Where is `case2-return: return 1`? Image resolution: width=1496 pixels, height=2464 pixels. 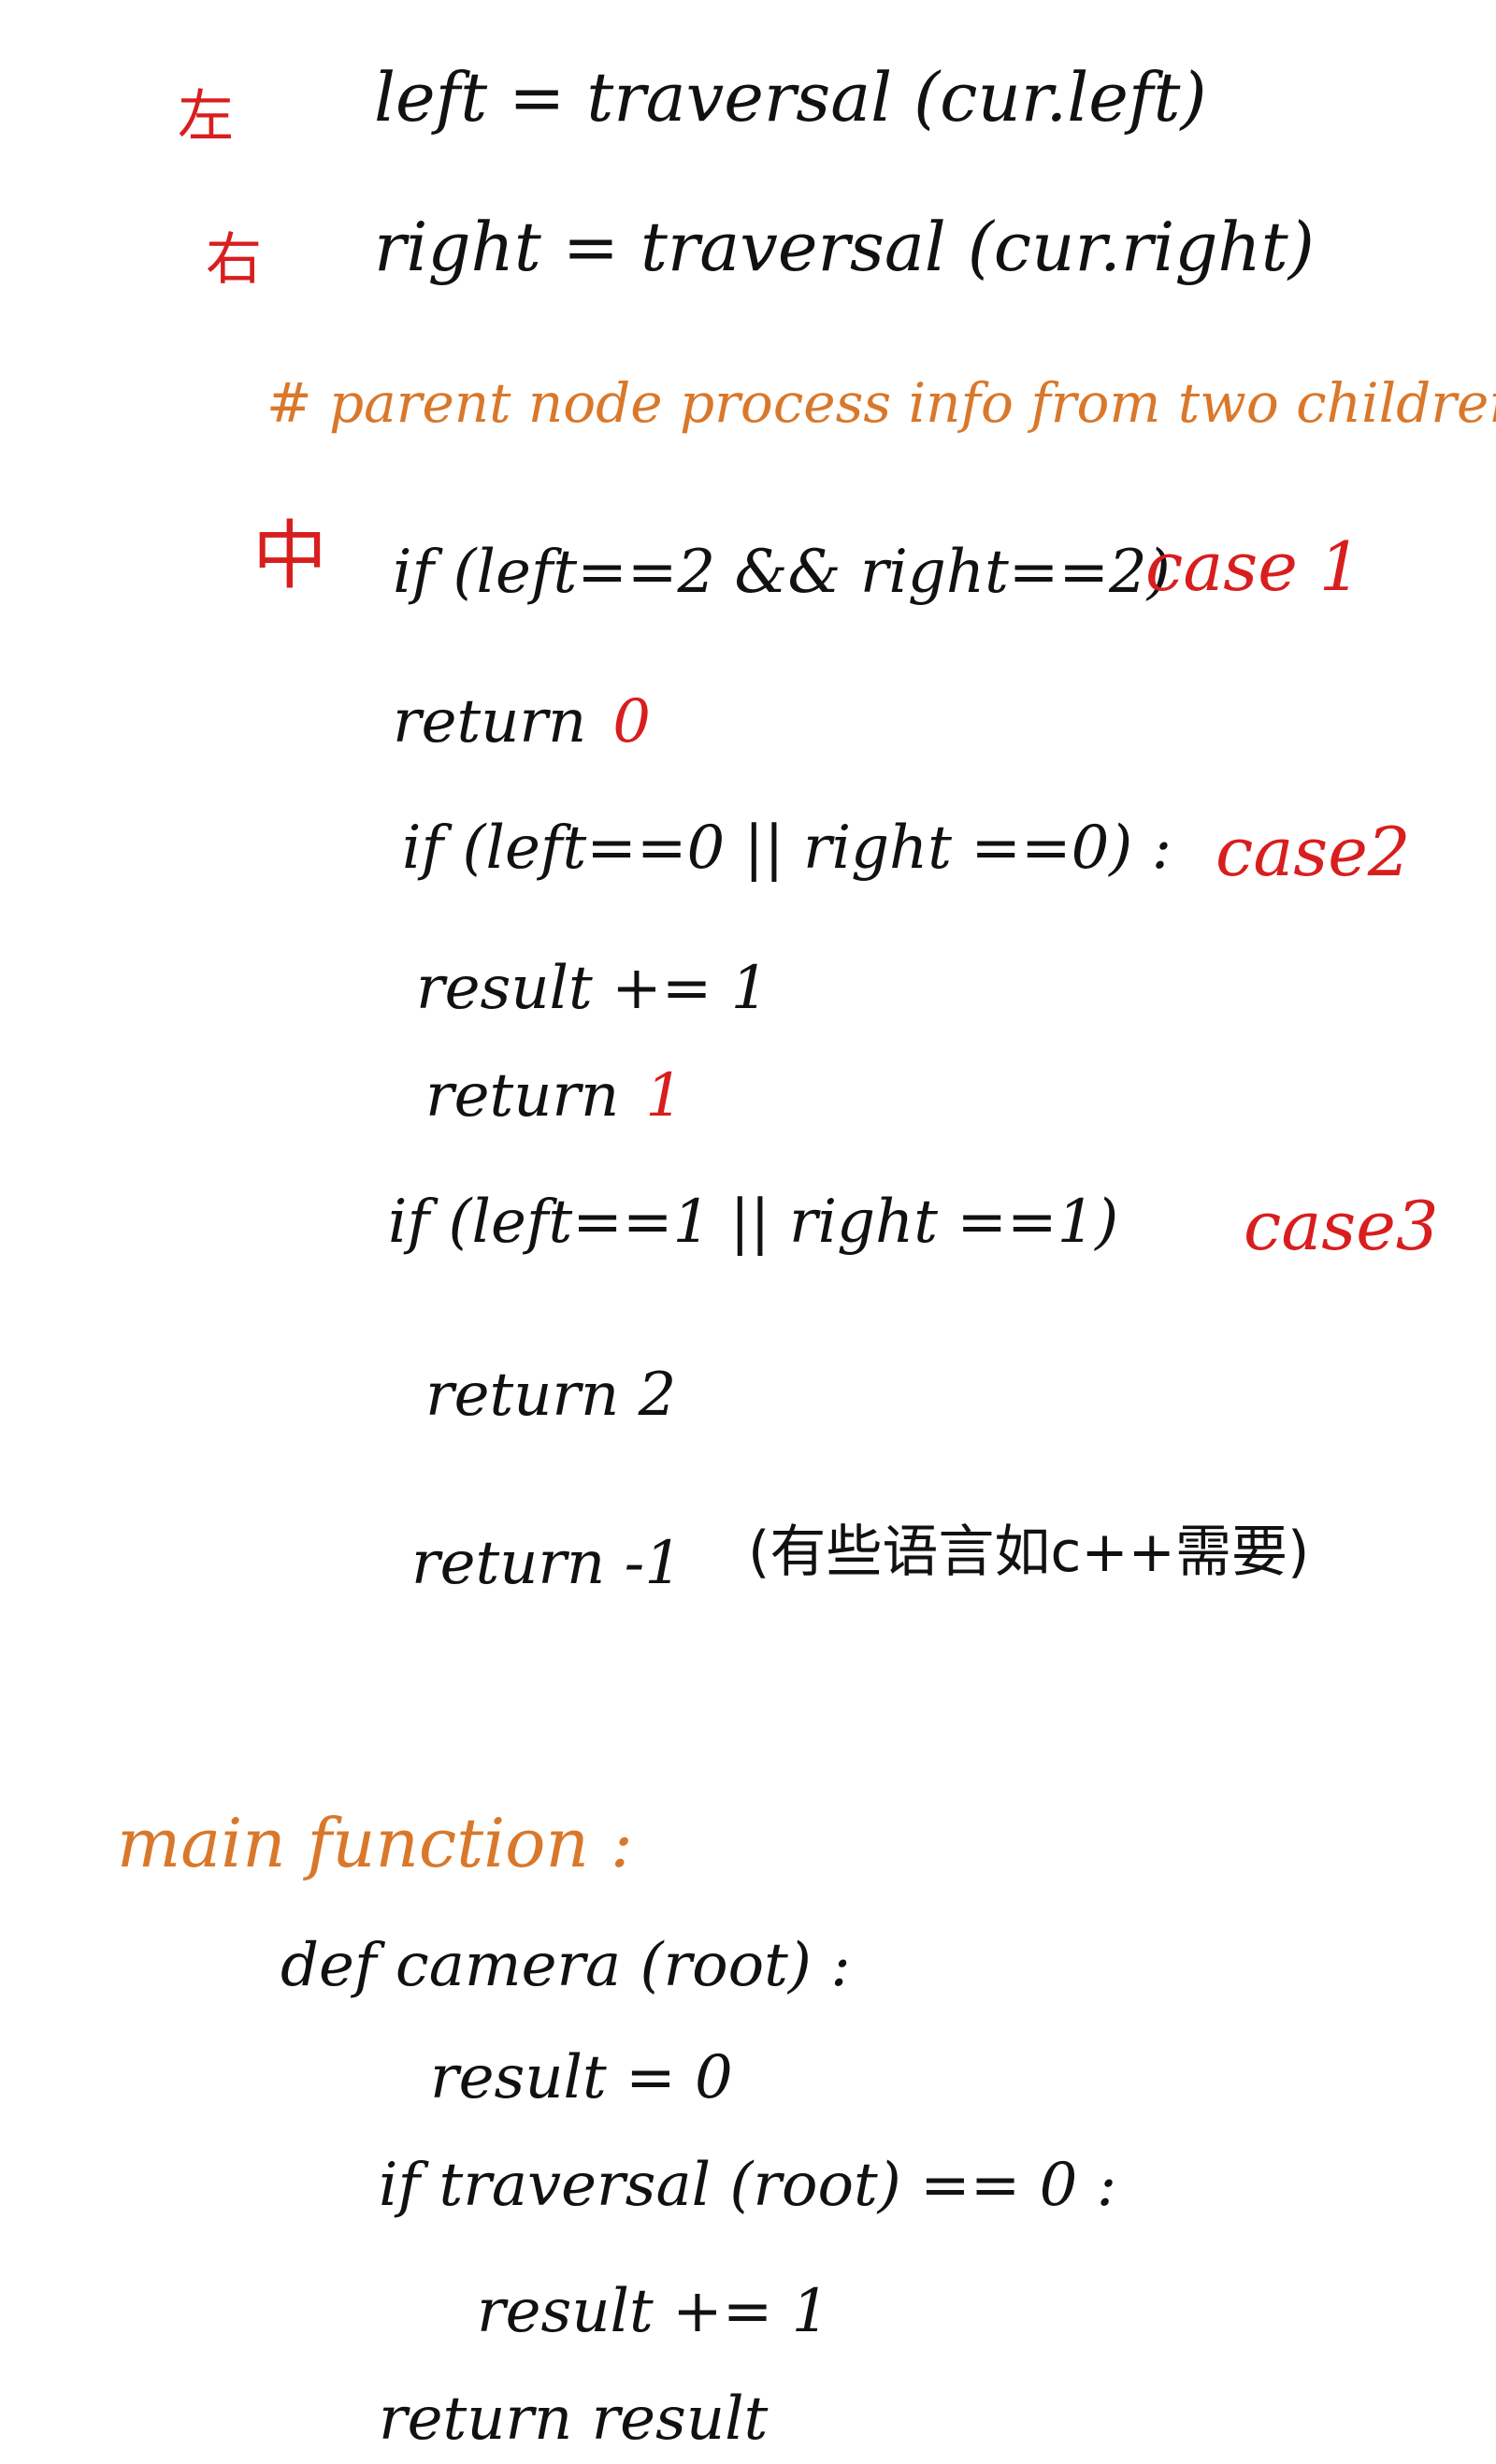
case2-return: return 1 is located at coordinates (554, 1096).